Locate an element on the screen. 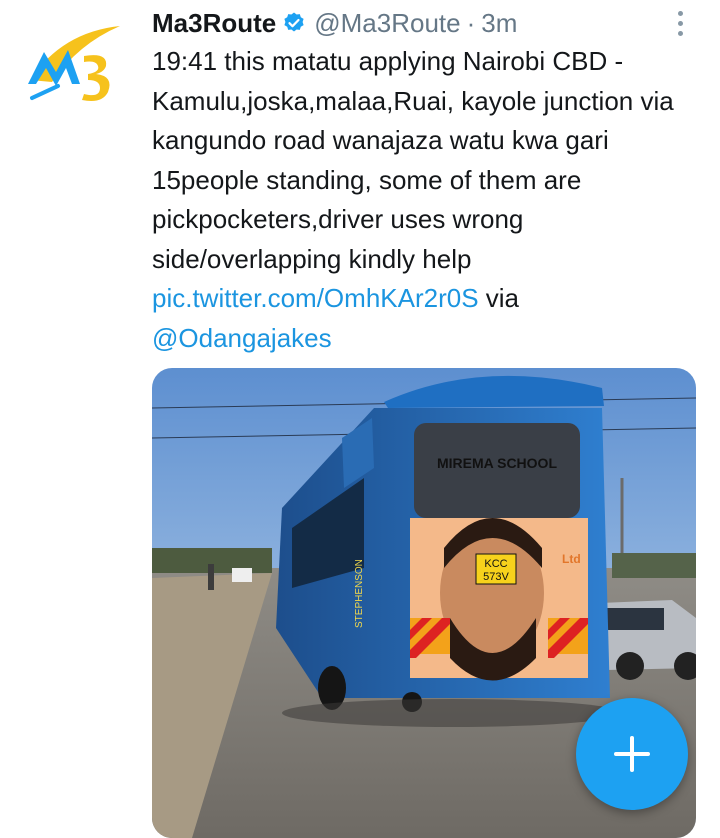  user-handle: @Ma3Route is located at coordinates (387, 23).